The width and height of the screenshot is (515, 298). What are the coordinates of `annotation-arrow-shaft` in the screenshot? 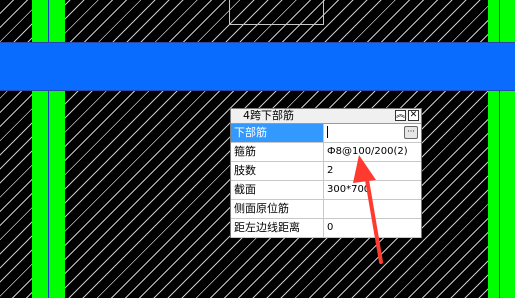 It's located at (373, 218).